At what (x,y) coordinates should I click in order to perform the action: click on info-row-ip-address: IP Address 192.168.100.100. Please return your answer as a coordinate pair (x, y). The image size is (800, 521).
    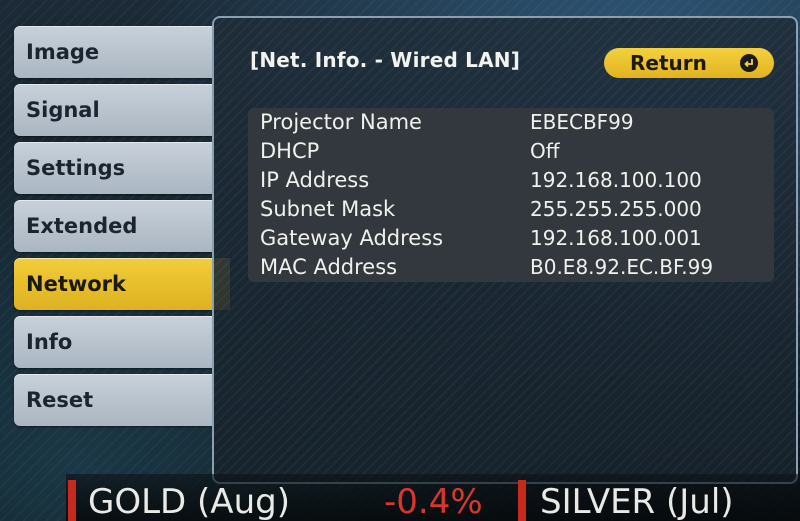
    Looking at the image, I should click on (511, 180).